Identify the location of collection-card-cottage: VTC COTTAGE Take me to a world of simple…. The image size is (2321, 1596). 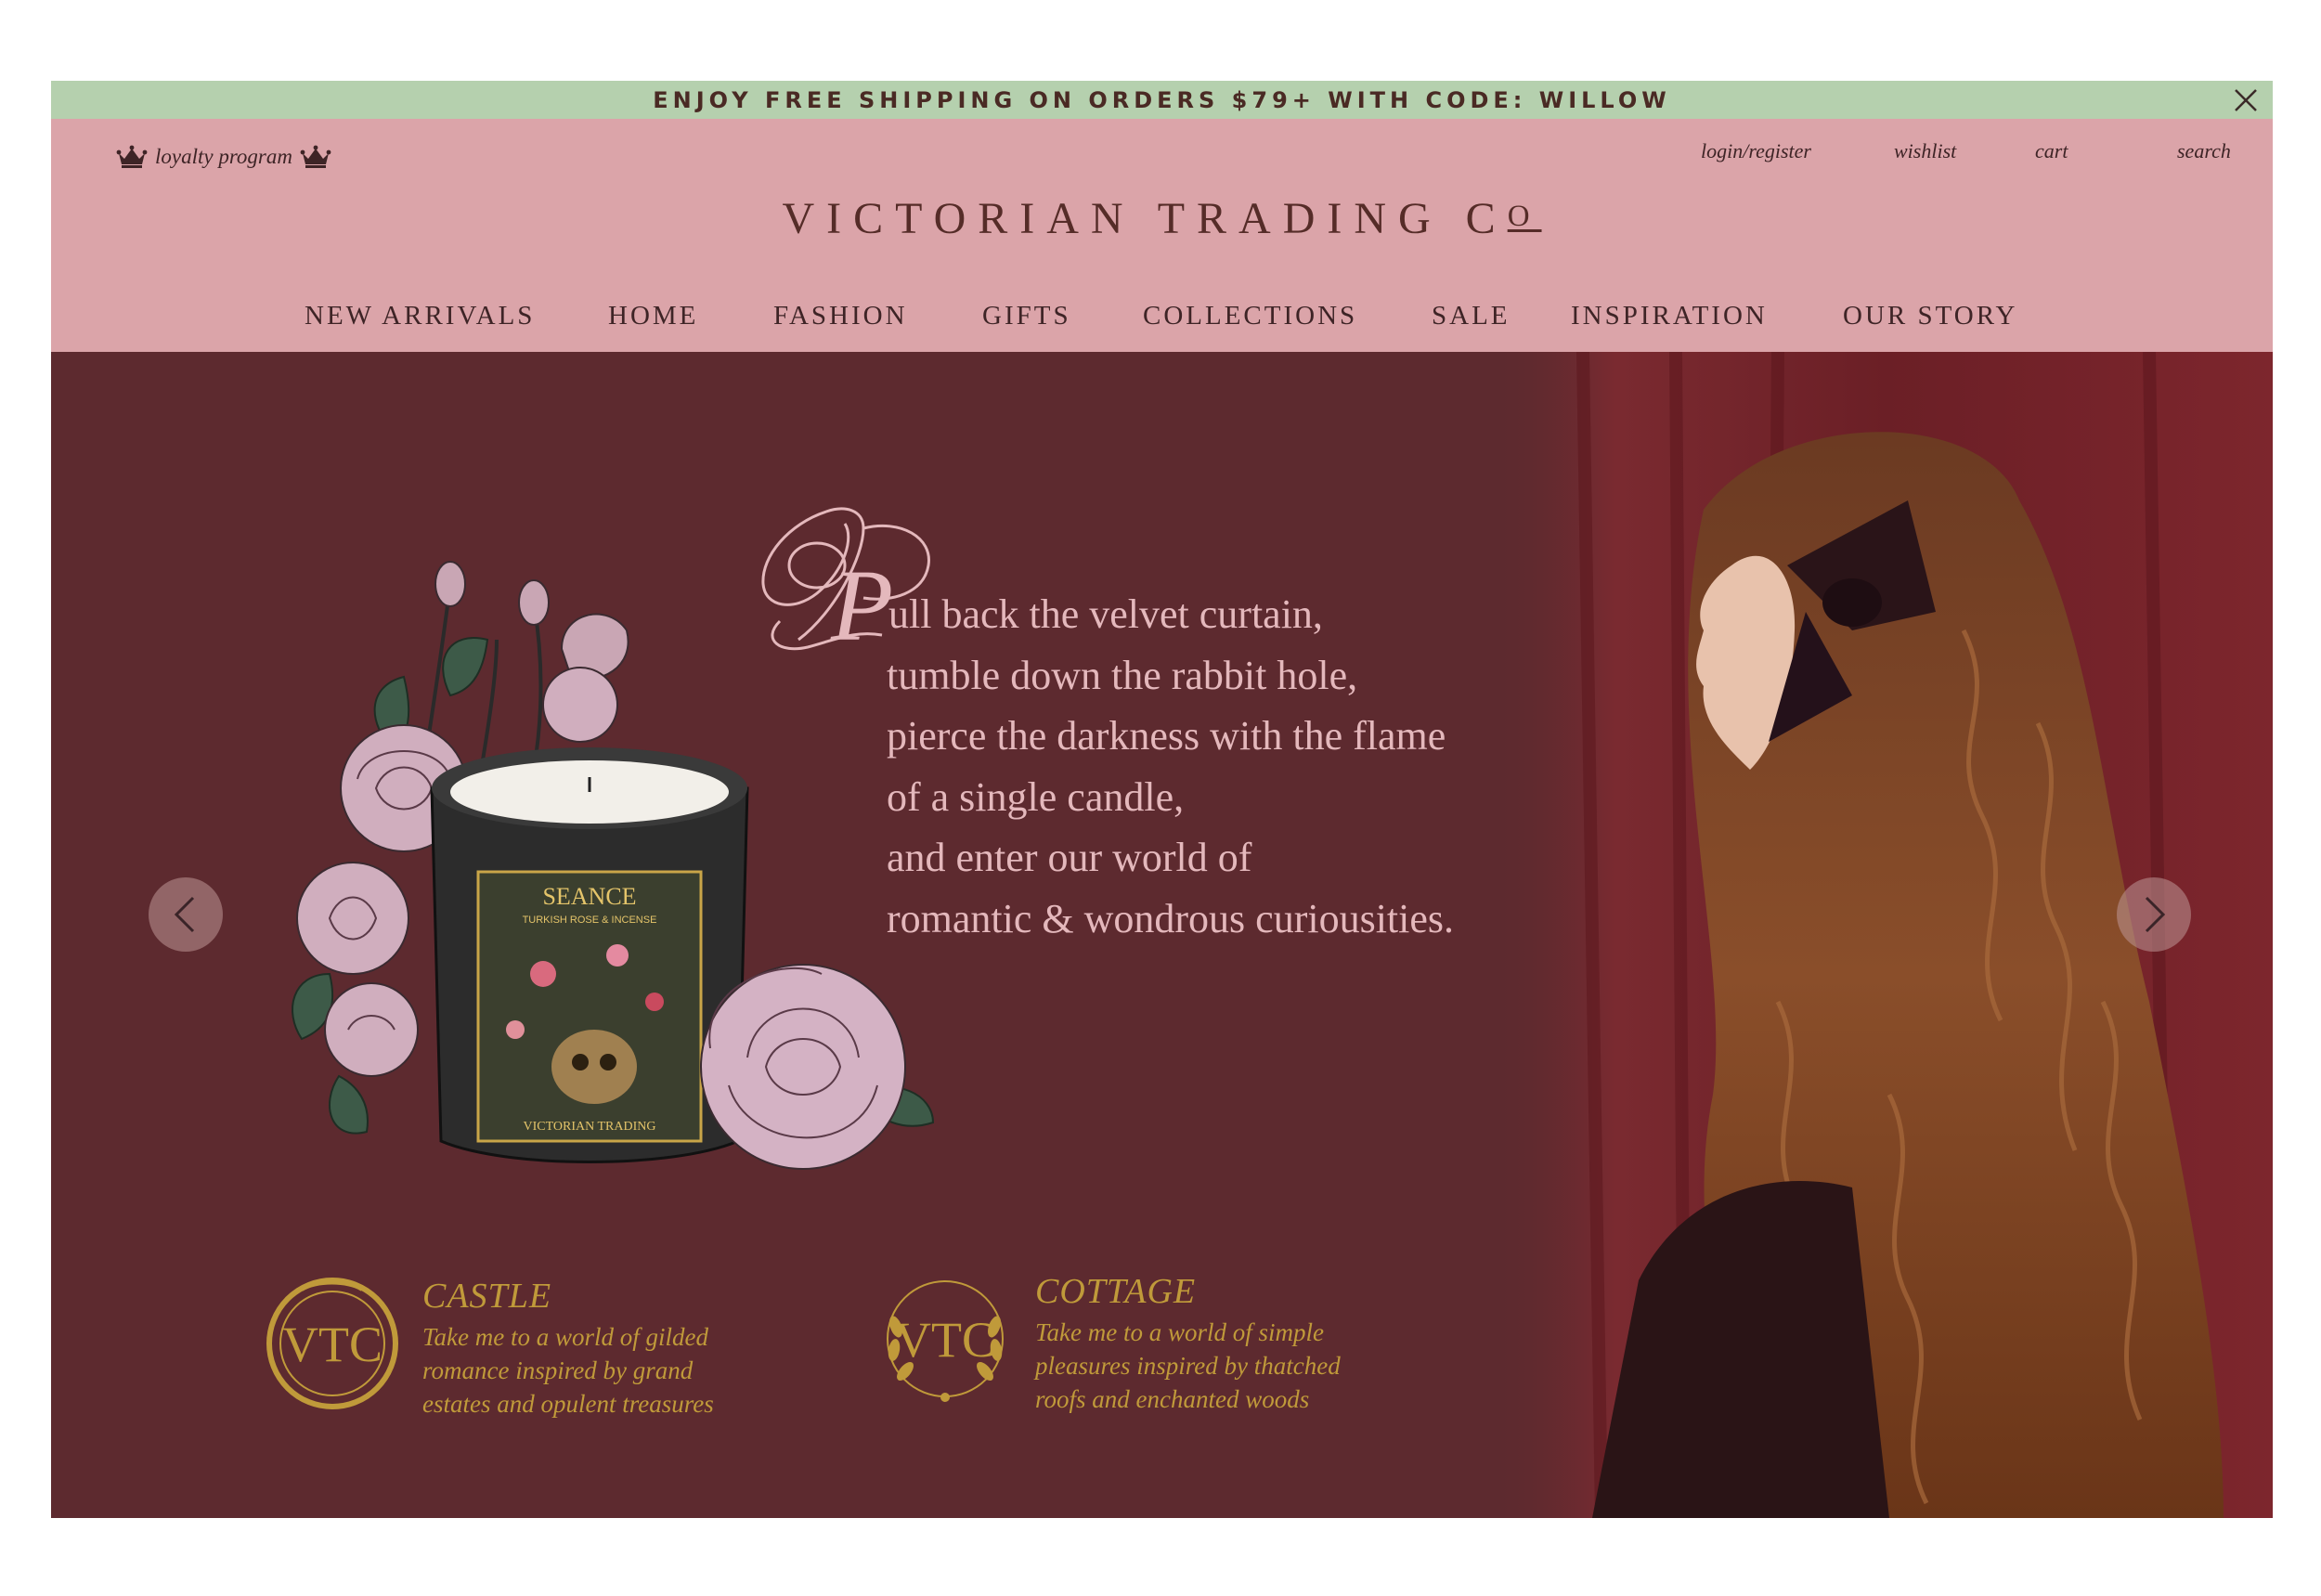
(1156, 1342).